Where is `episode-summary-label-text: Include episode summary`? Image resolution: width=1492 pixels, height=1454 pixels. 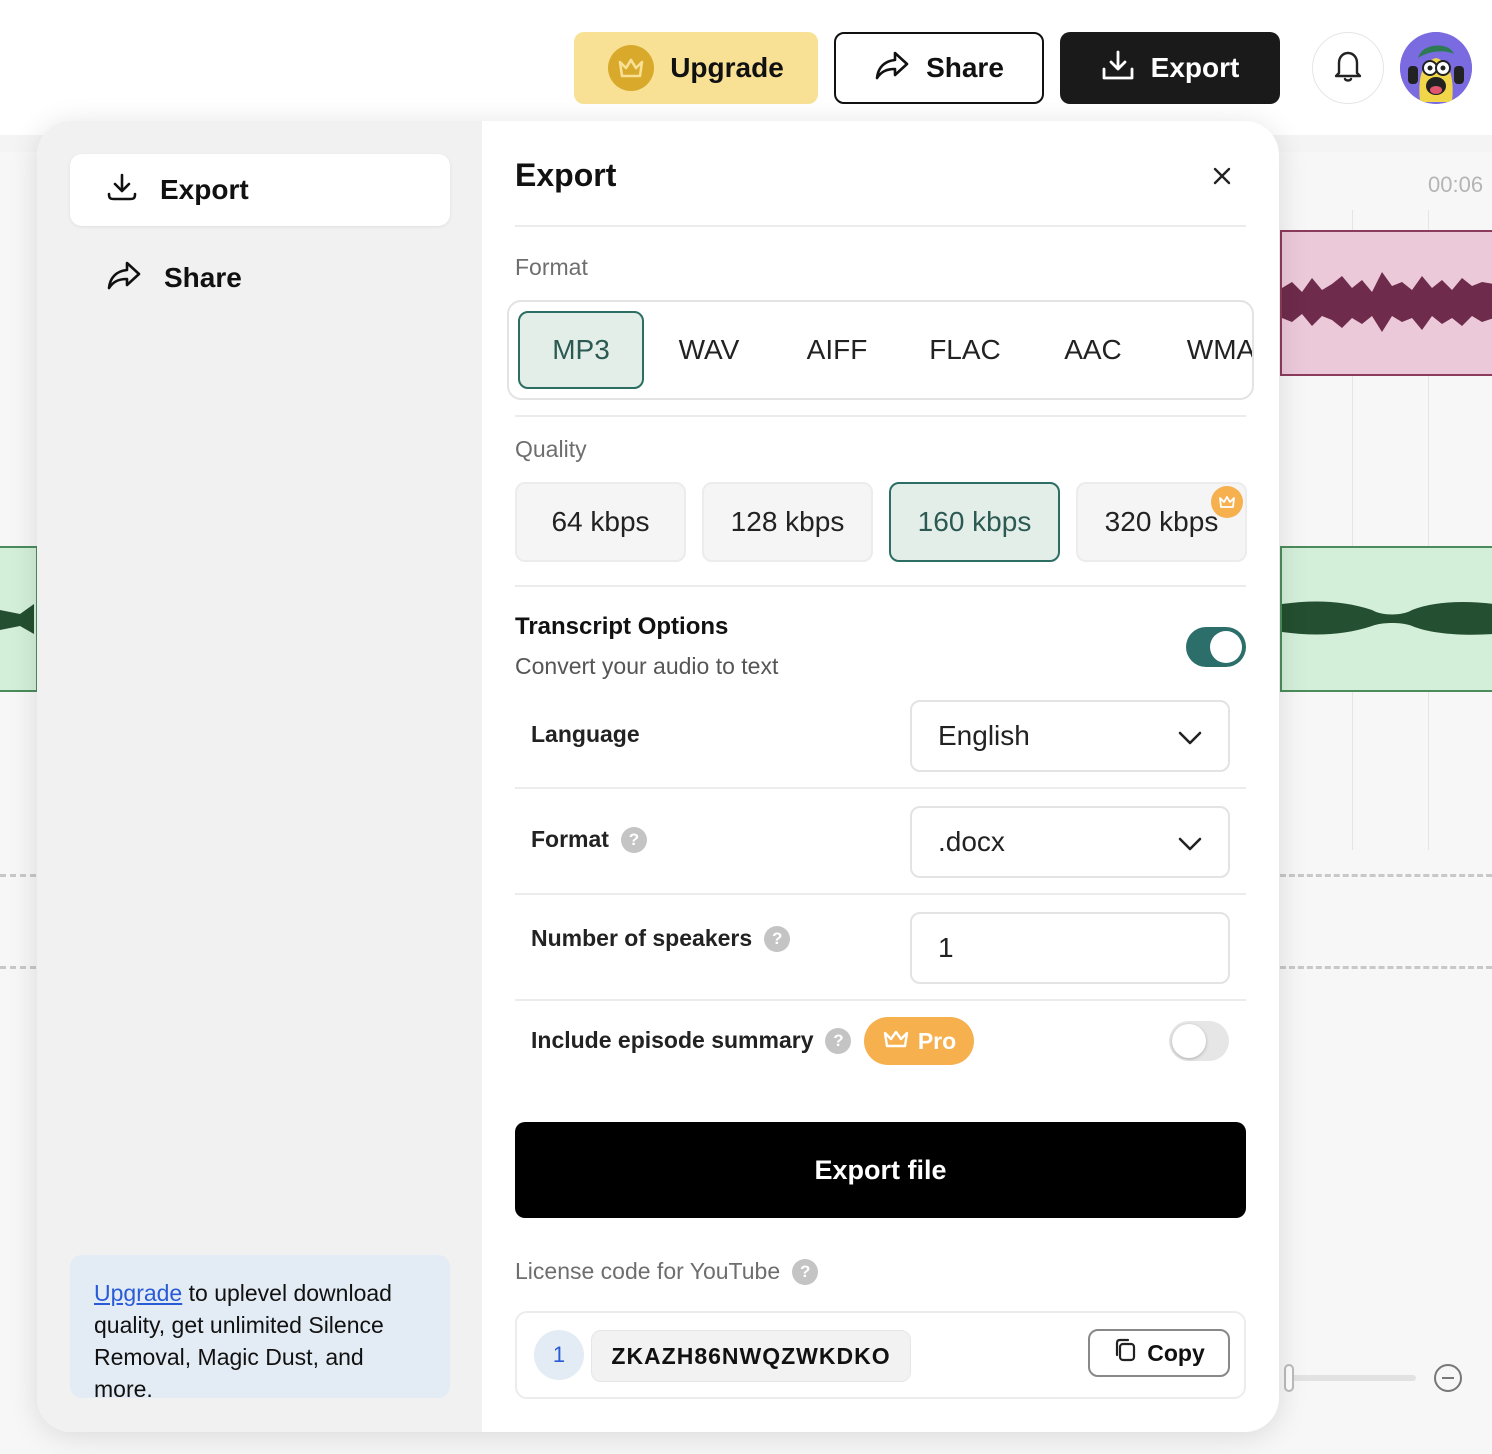 episode-summary-label-text: Include episode summary is located at coordinates (672, 1040).